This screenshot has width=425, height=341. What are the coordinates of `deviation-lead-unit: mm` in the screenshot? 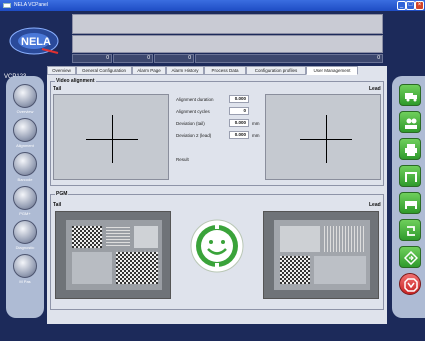 It's located at (256, 135).